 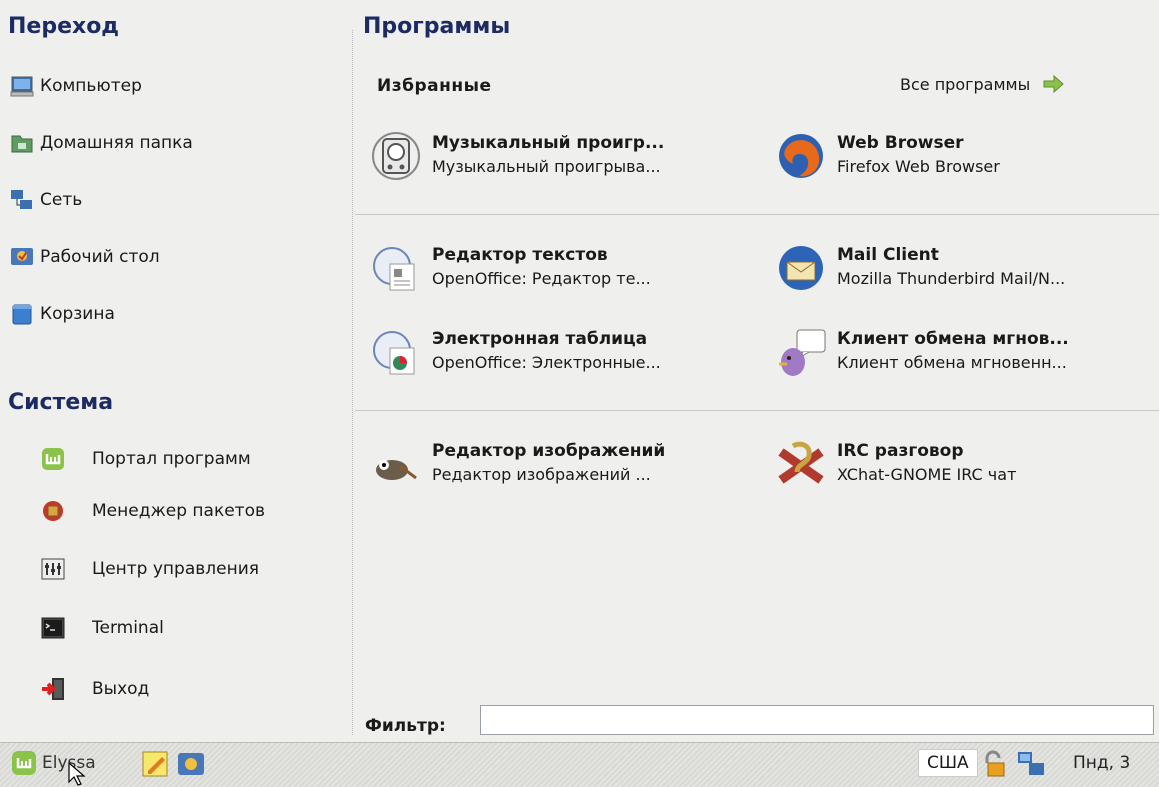 What do you see at coordinates (64, 26) in the screenshot?
I see `places-title: Переход` at bounding box center [64, 26].